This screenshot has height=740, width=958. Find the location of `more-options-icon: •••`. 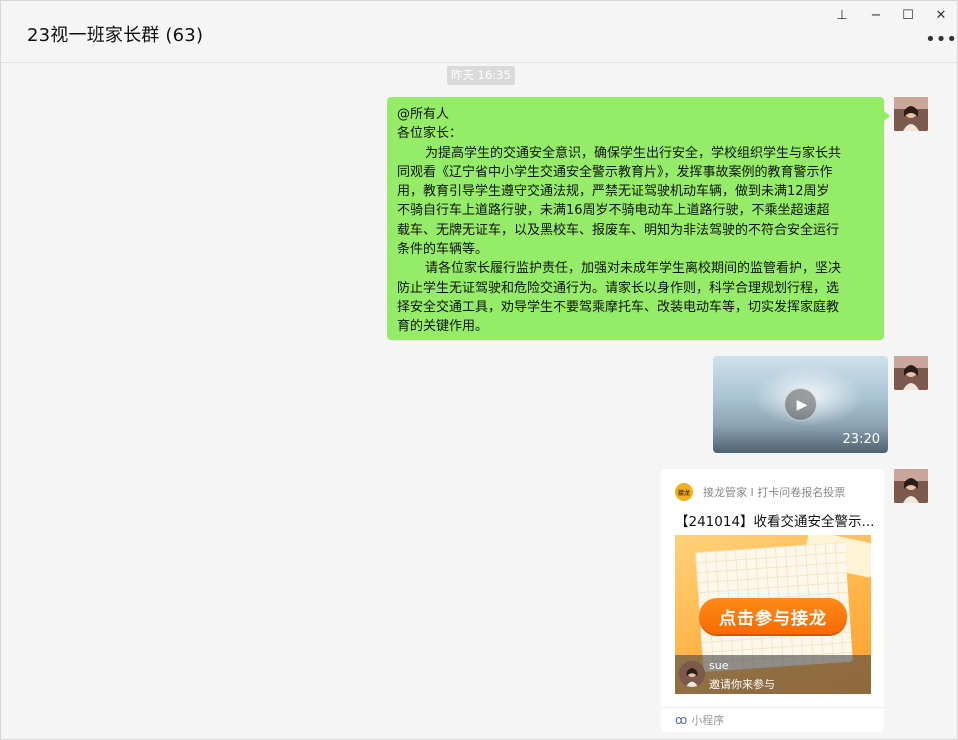

more-options-icon: ••• is located at coordinates (941, 39).